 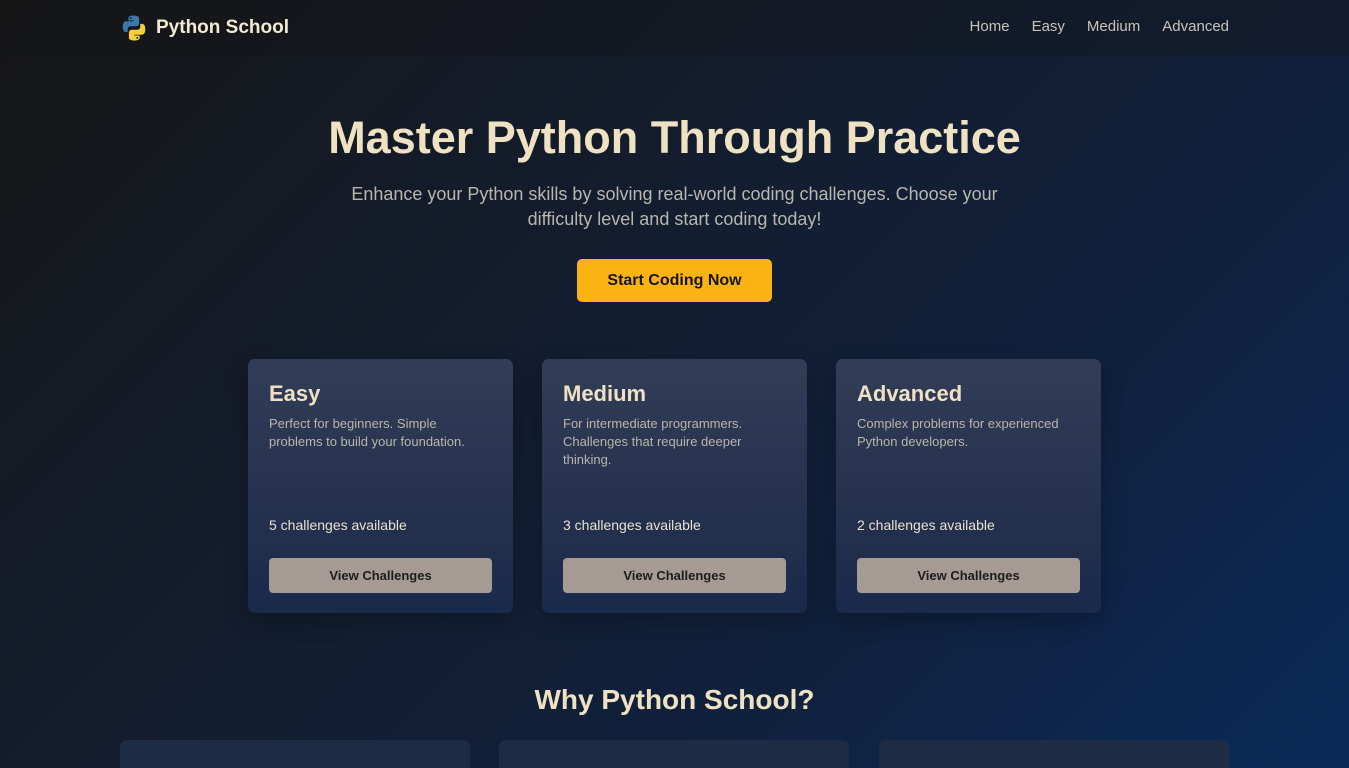 What do you see at coordinates (1113, 26) in the screenshot?
I see `nav-link-medium: Medium` at bounding box center [1113, 26].